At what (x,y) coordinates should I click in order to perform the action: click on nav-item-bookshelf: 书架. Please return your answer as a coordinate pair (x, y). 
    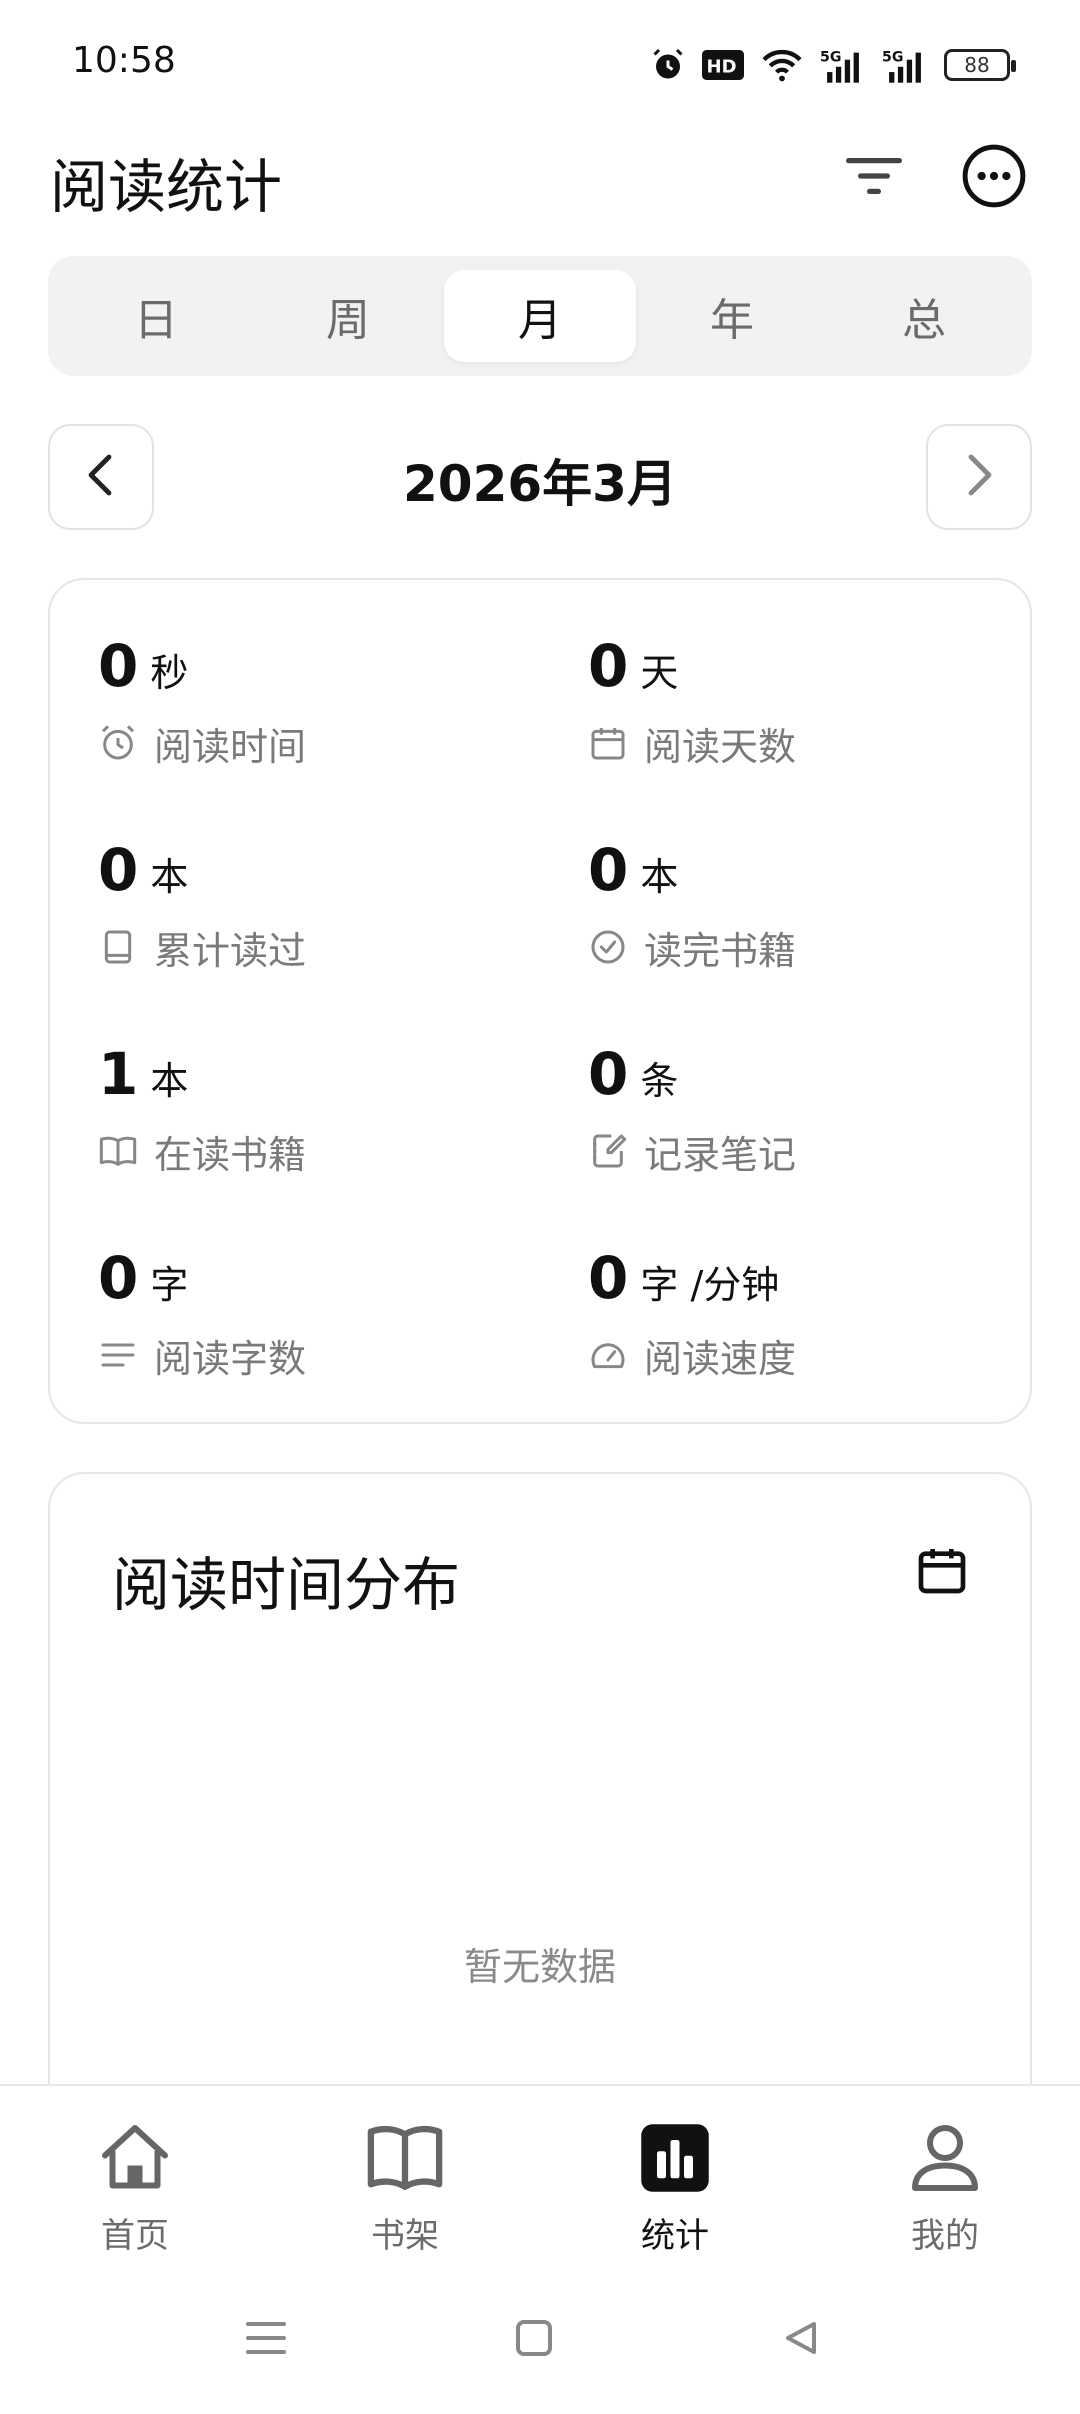
    Looking at the image, I should click on (405, 2191).